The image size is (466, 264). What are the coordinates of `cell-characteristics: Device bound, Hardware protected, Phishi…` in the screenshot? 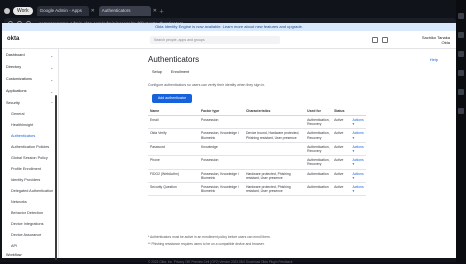 It's located at (274, 135).